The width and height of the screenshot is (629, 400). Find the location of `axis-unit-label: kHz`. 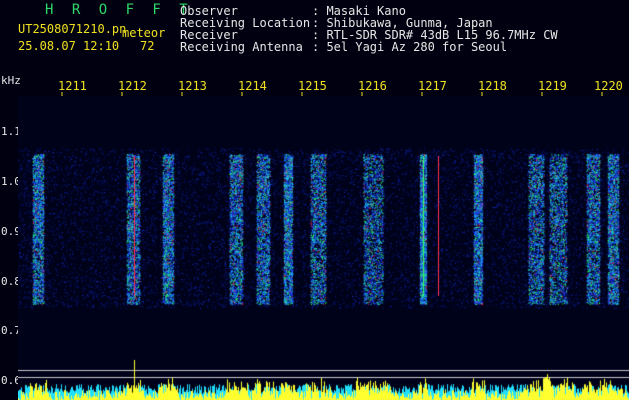

axis-unit-label: kHz is located at coordinates (11, 80).